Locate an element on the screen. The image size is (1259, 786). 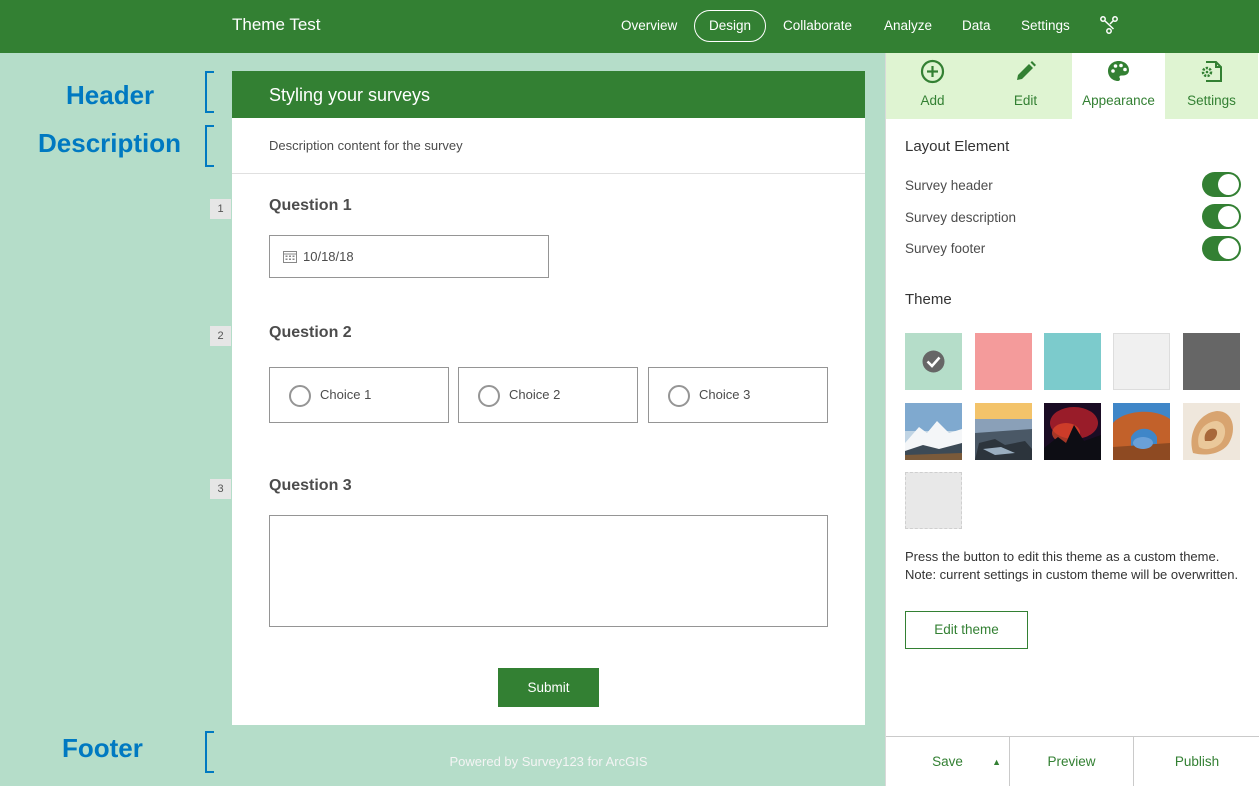
nav-design: Design is located at coordinates (730, 26).